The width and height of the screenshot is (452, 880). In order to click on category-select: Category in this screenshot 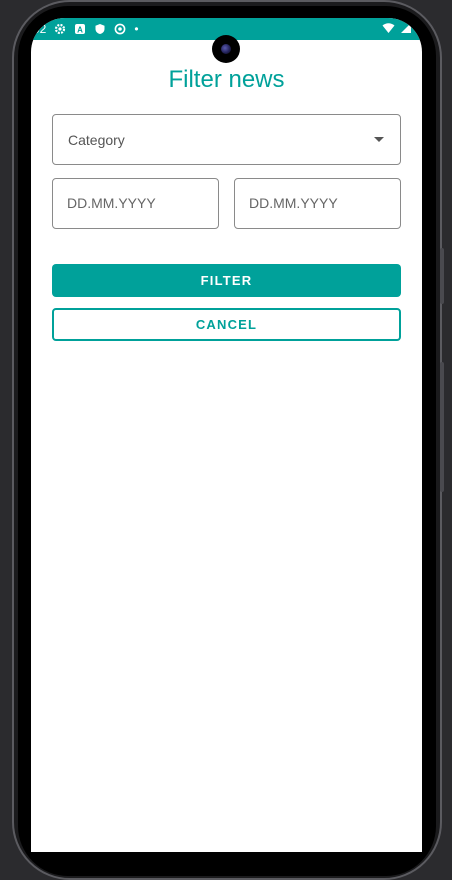, I will do `click(226, 139)`.